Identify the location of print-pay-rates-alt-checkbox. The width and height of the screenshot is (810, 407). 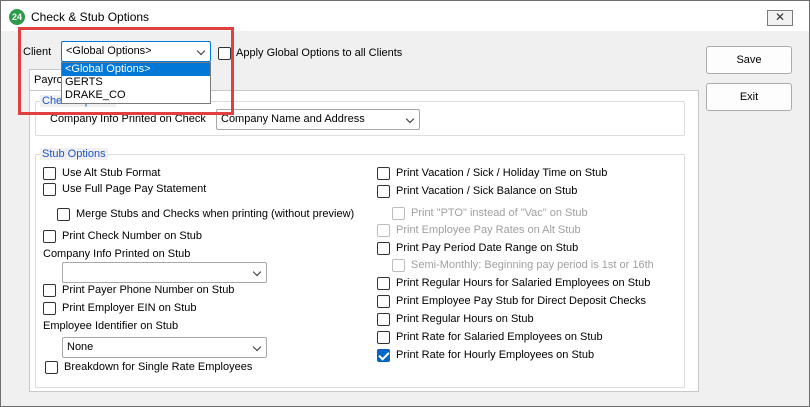
(383, 230).